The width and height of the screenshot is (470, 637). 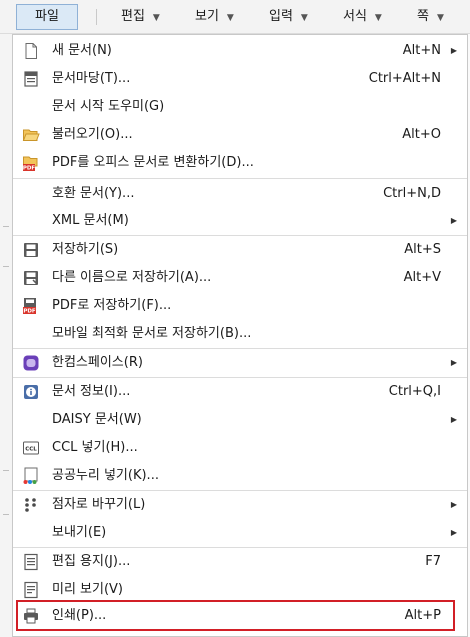 I want to click on menu-item-hancom-space: 한컴스페이스(R) ▶, so click(x=240, y=363).